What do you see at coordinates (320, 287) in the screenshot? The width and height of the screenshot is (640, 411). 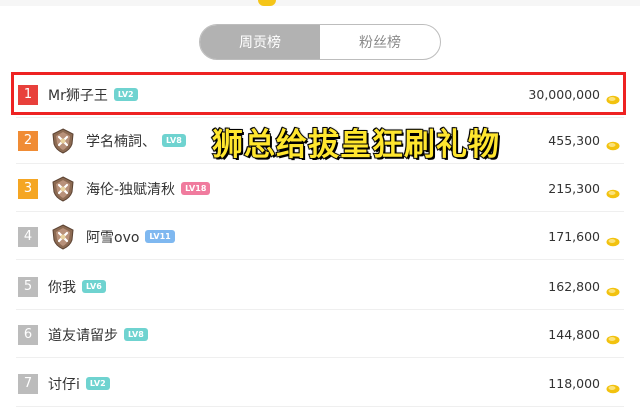 I see `ranking-row: 5 你我 LV6 162,800` at bounding box center [320, 287].